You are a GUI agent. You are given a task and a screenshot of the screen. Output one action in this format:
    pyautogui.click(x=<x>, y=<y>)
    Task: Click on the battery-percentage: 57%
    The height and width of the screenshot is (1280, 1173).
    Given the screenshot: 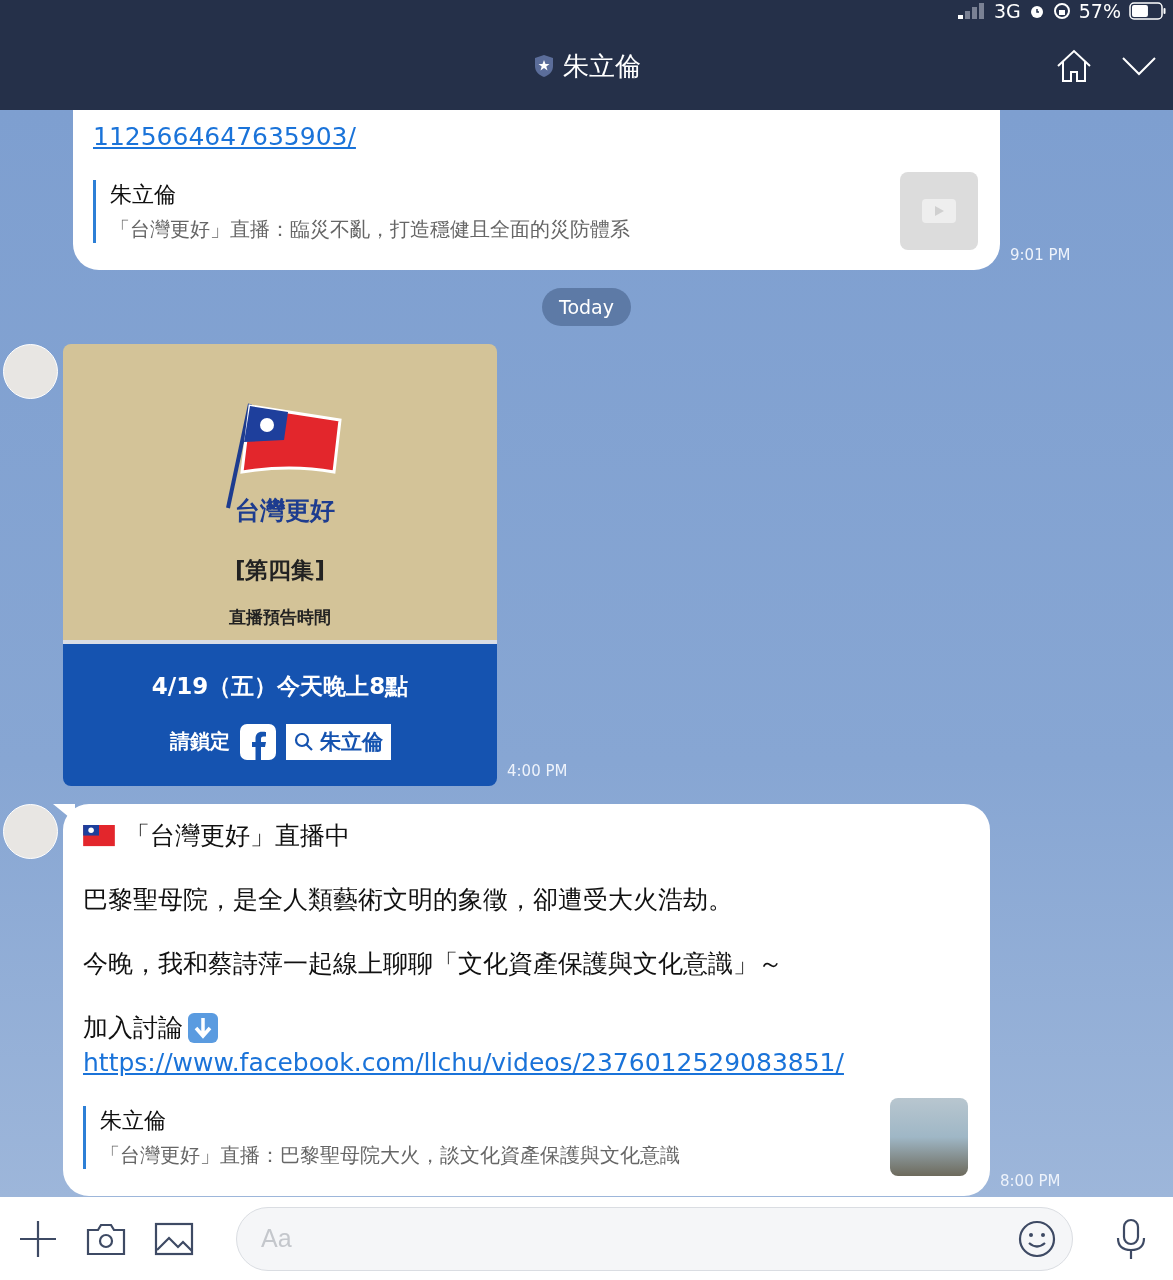 What is the action you would take?
    pyautogui.click(x=1099, y=11)
    